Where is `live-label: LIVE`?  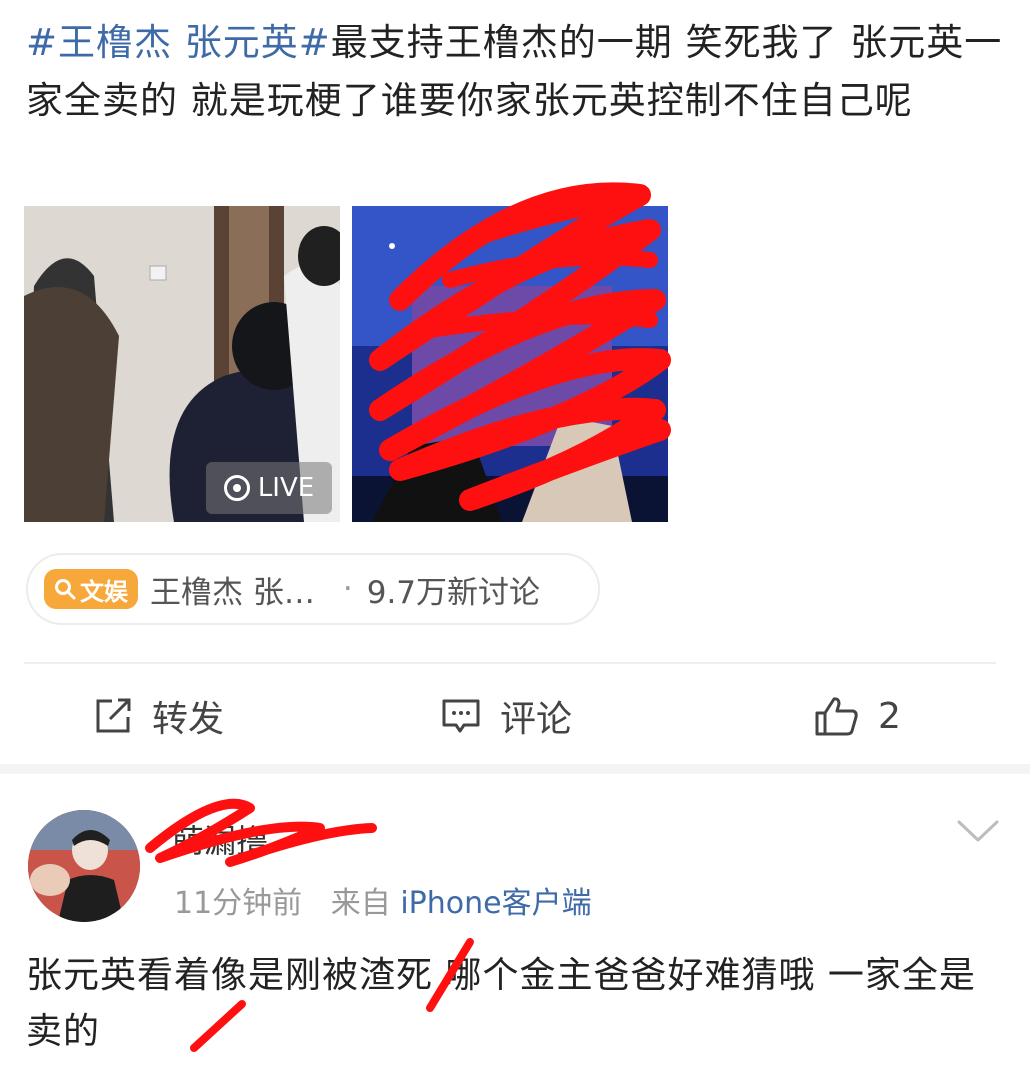 live-label: LIVE is located at coordinates (286, 488).